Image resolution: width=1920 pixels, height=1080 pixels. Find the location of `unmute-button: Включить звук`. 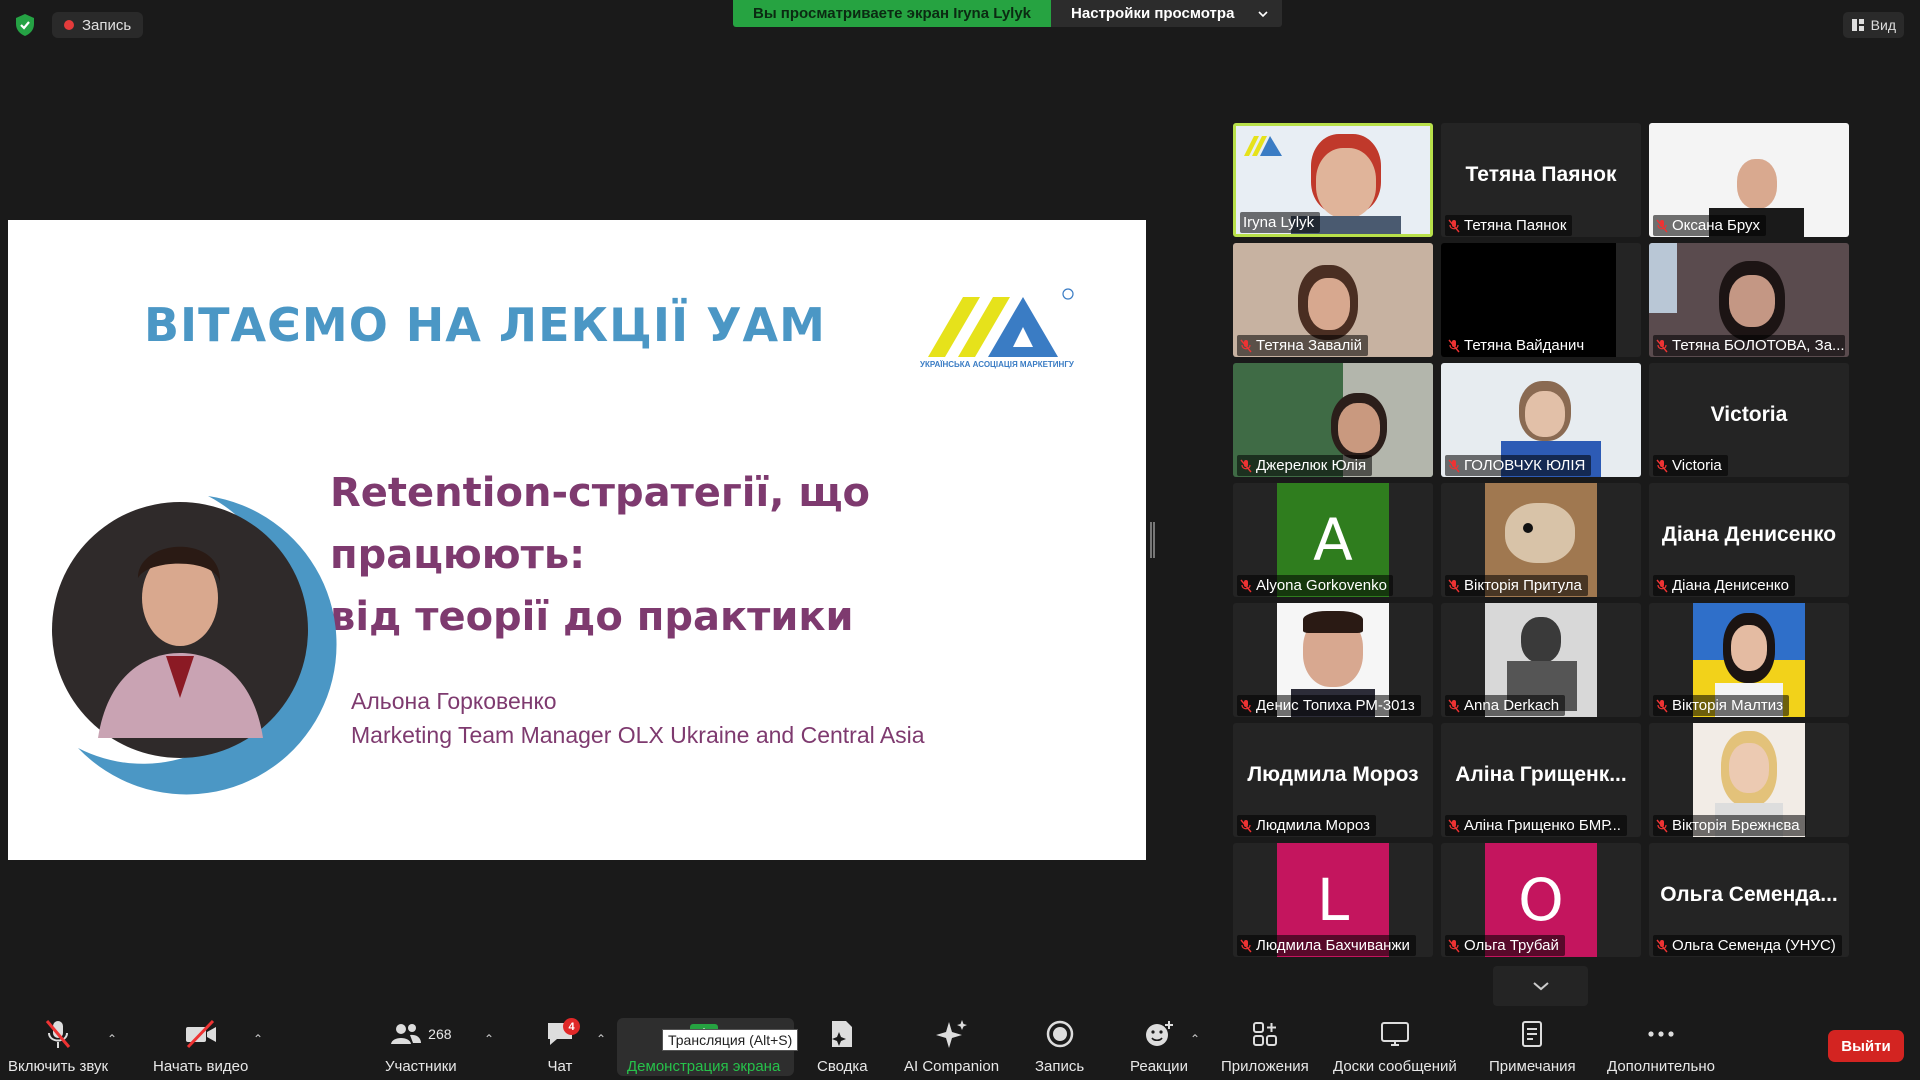

unmute-button: Включить звук is located at coordinates (58, 1045).